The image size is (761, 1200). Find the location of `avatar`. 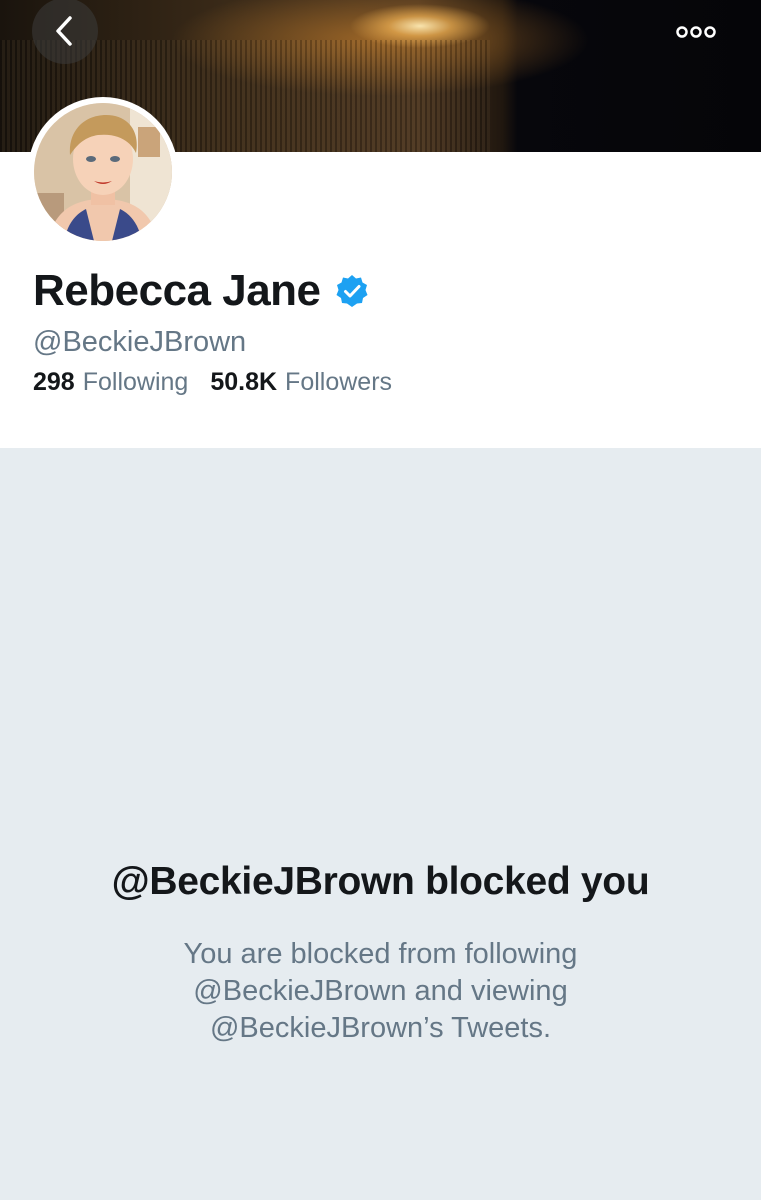

avatar is located at coordinates (103, 172).